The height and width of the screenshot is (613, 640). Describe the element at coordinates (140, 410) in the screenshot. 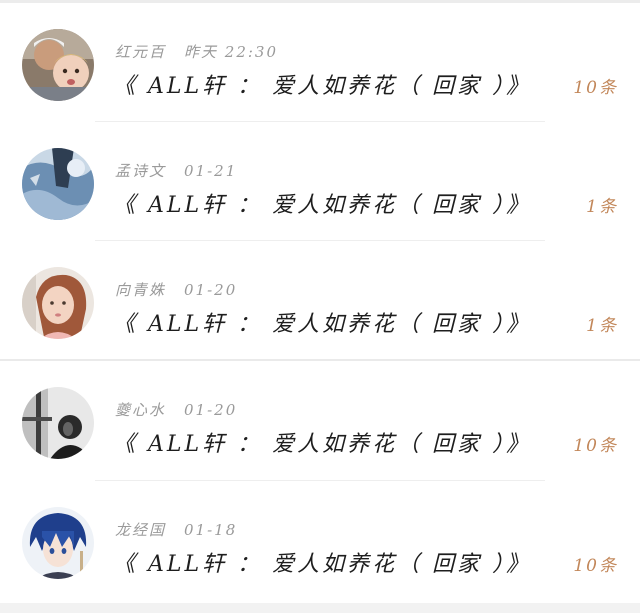

I see `author-name: 夔心水` at that location.